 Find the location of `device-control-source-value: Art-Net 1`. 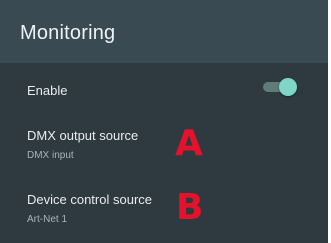

device-control-source-value: Art-Net 1 is located at coordinates (47, 219).